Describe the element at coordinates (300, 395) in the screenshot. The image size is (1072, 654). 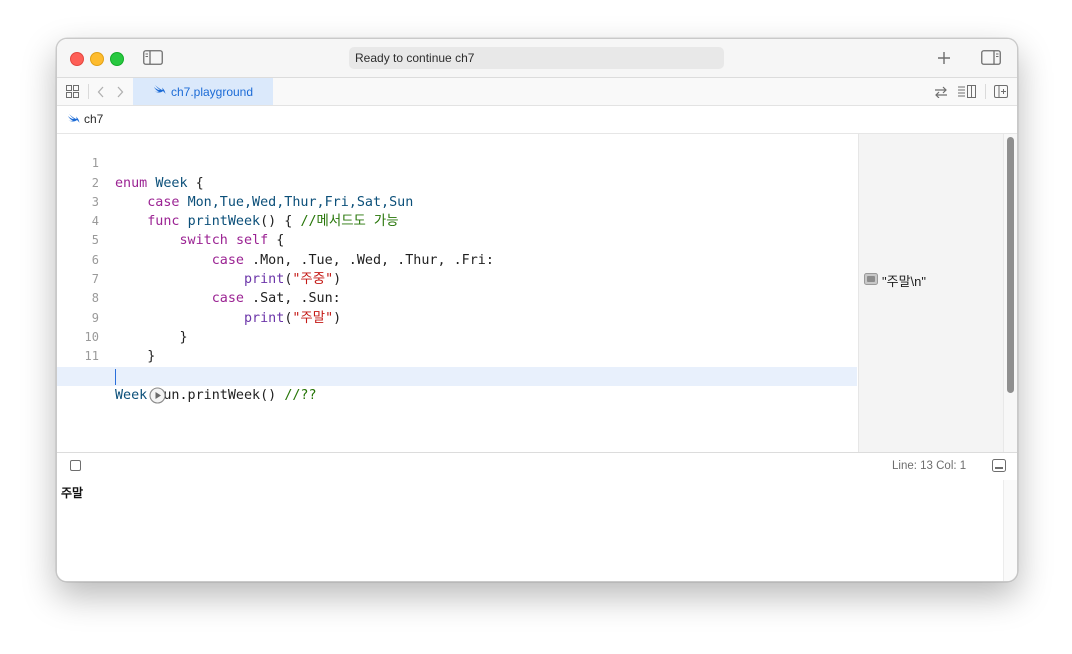
I see `code-comment: //??` at that location.